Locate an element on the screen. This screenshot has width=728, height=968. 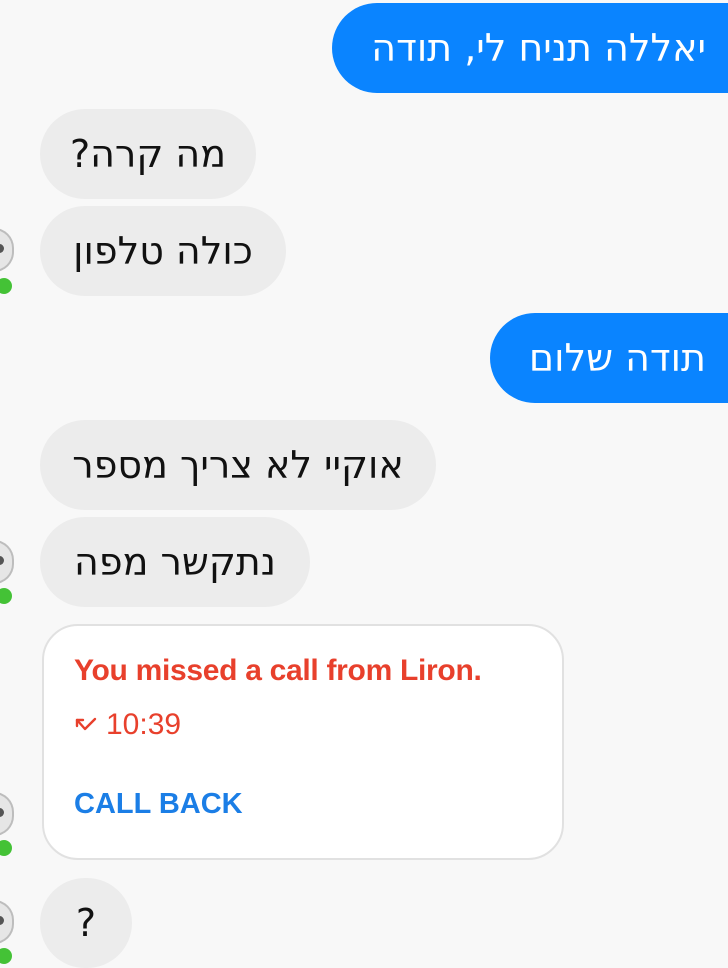
message-text: נתקשר מפה is located at coordinates (175, 562).